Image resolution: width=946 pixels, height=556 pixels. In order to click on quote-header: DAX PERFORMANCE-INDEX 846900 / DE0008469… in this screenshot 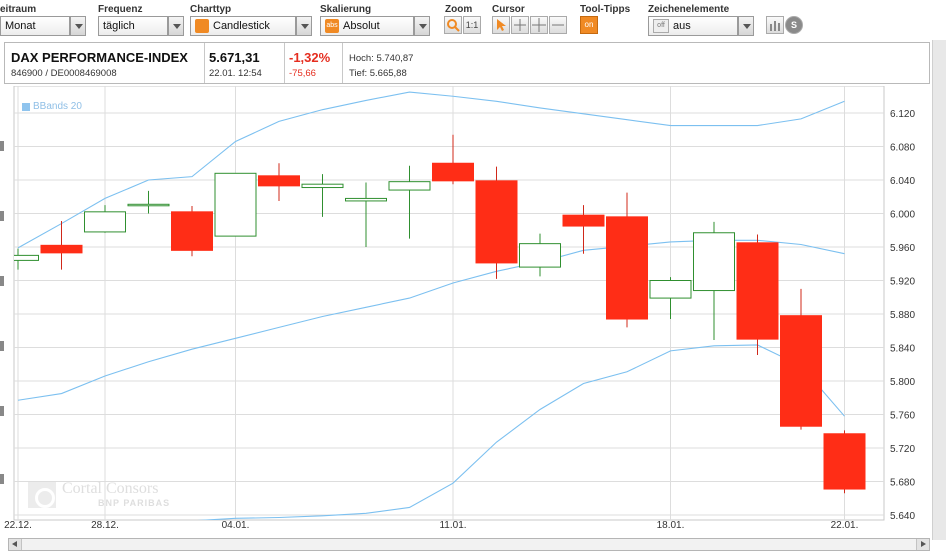, I will do `click(467, 63)`.